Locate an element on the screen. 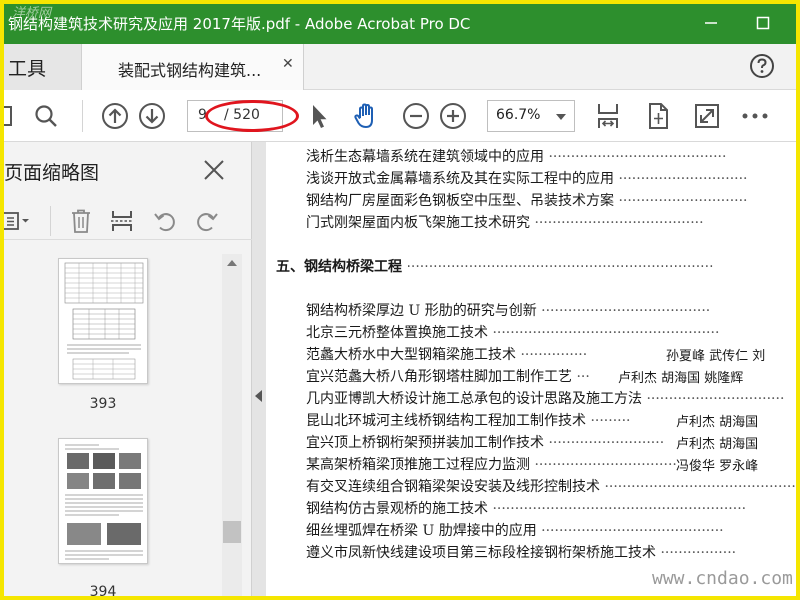 Image resolution: width=800 pixels, height=600 pixels. toc-entry-authors: 孙夏峰 武传仁 刘 is located at coordinates (716, 356).